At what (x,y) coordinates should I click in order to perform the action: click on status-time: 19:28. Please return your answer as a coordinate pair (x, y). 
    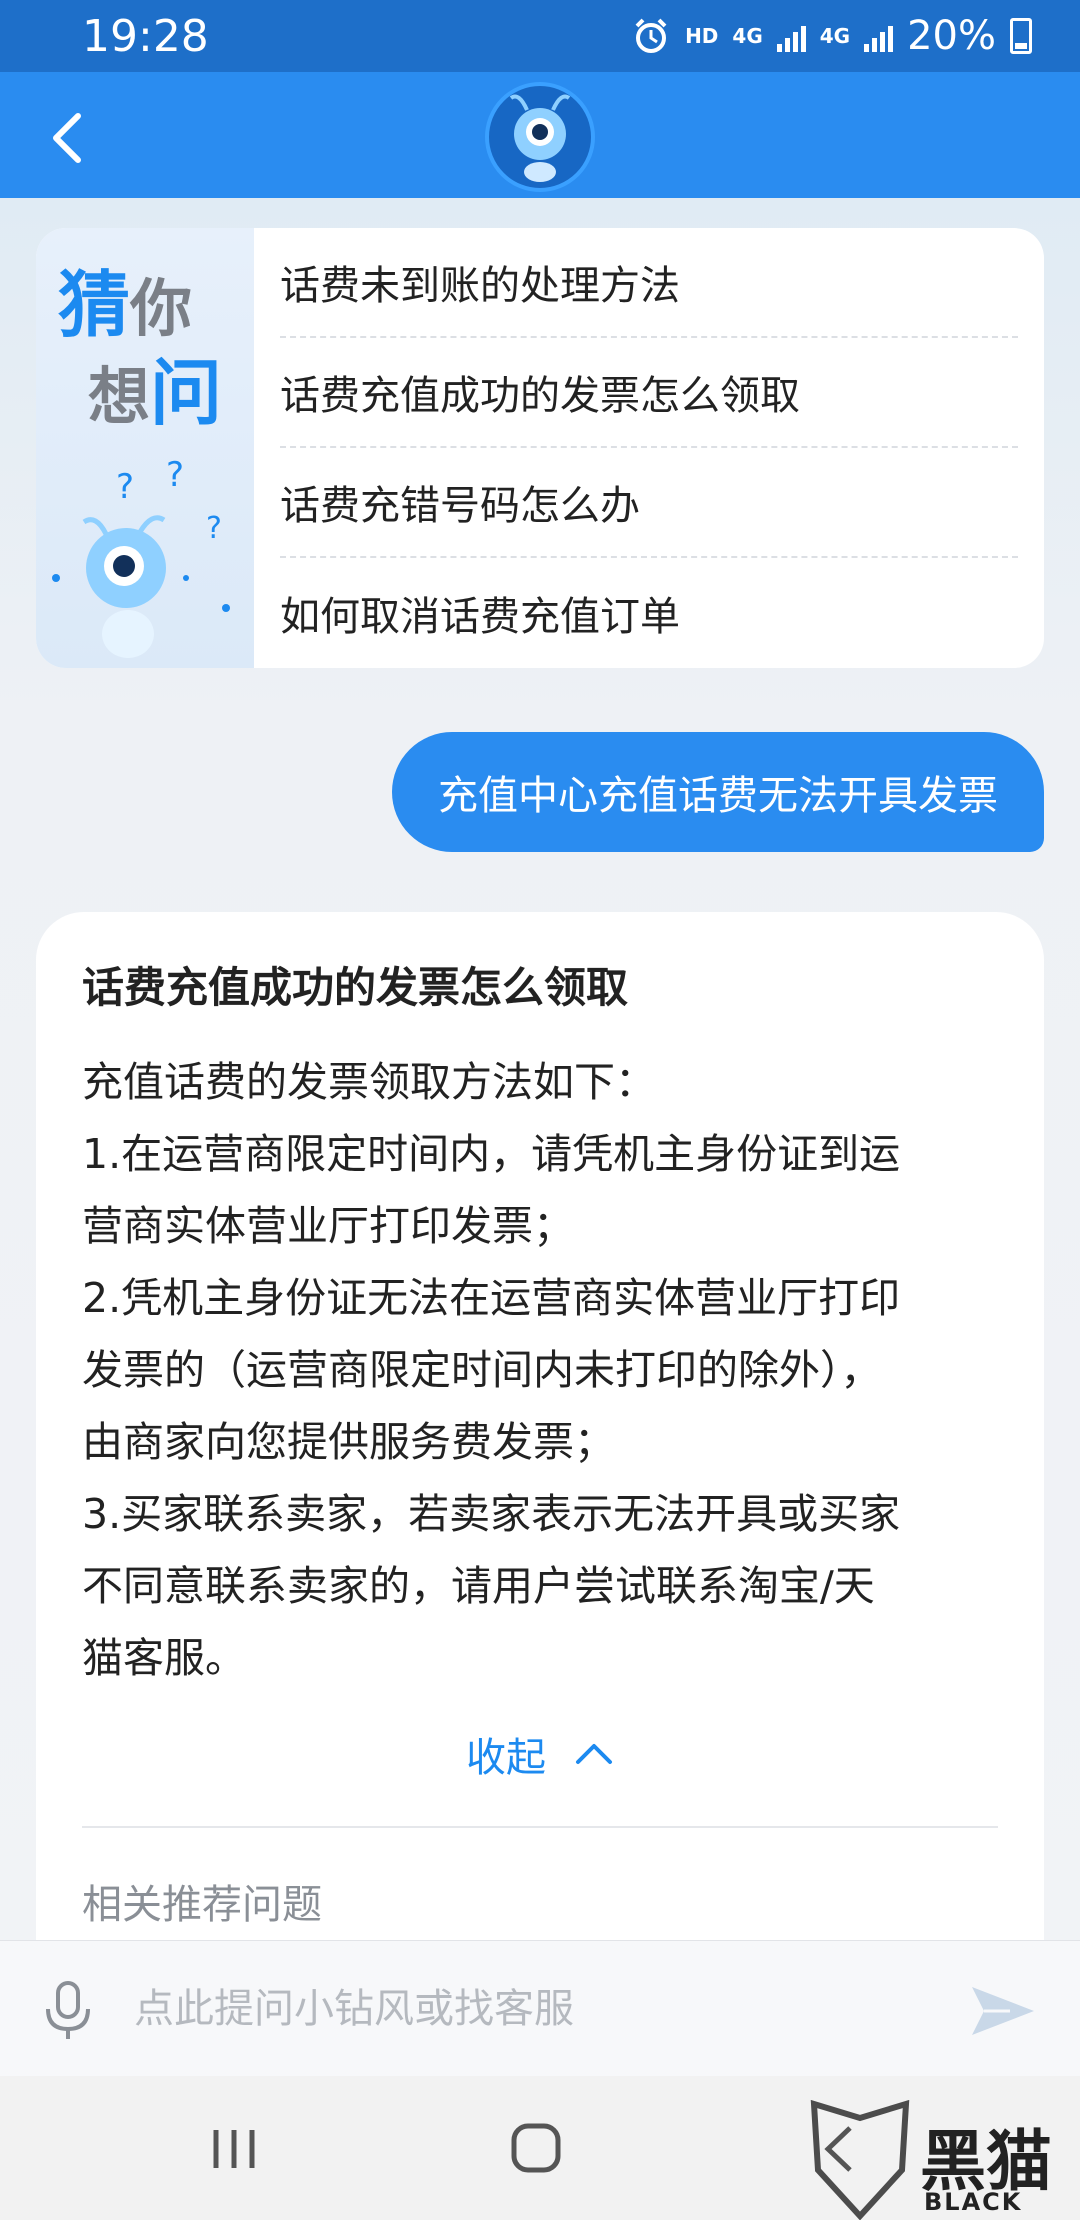
    Looking at the image, I should click on (145, 36).